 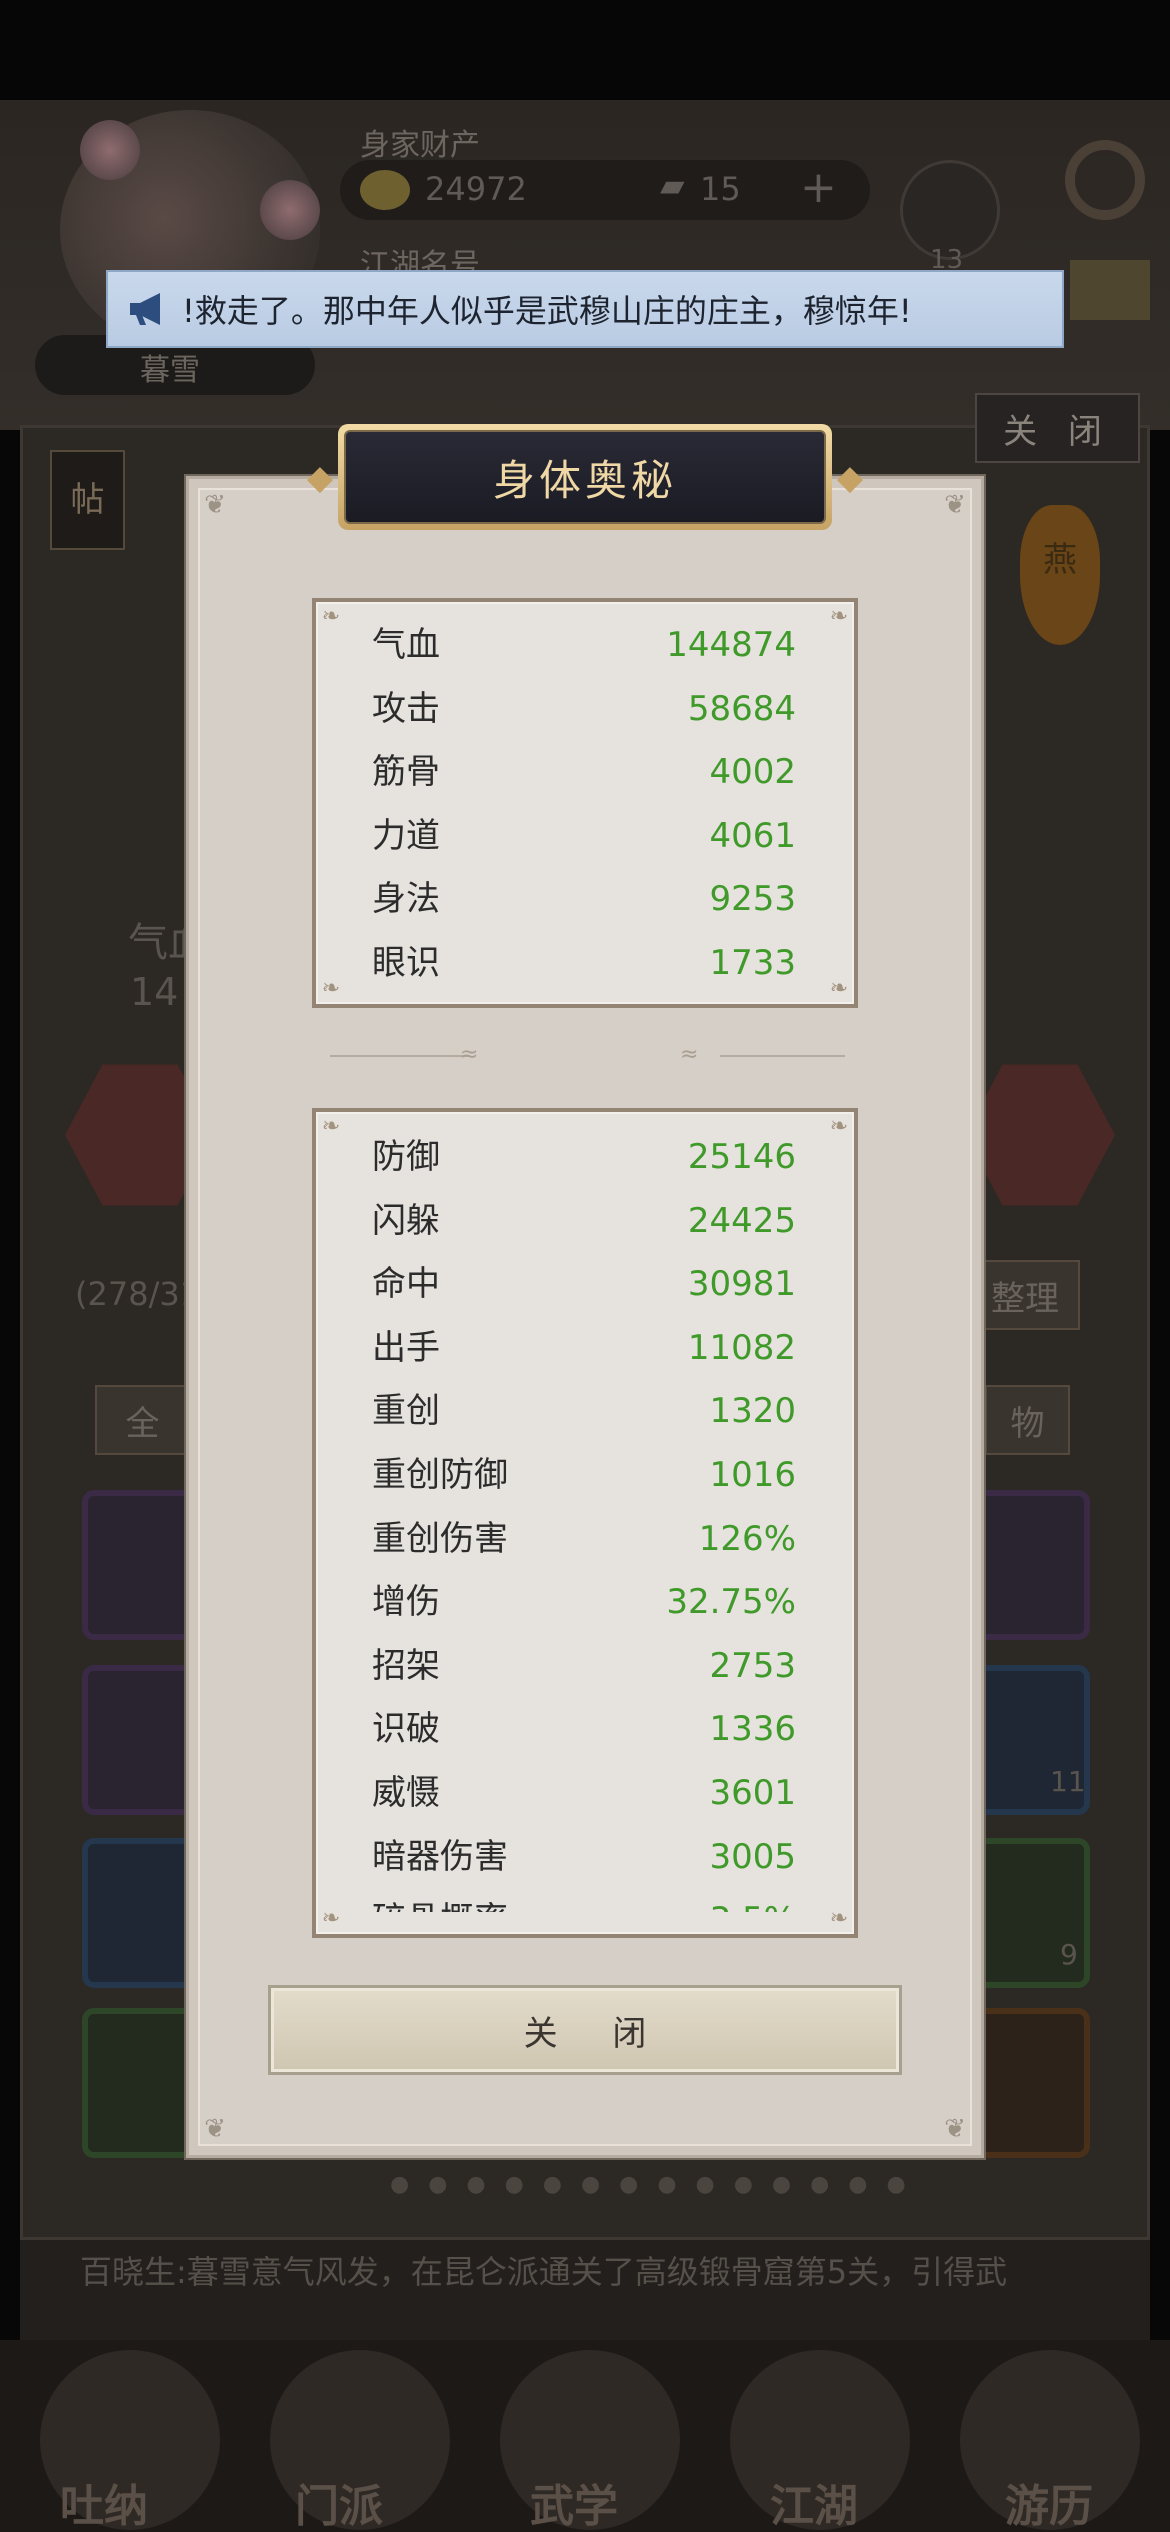 What do you see at coordinates (585, 646) in the screenshot?
I see `stat-row: 气血 144874` at bounding box center [585, 646].